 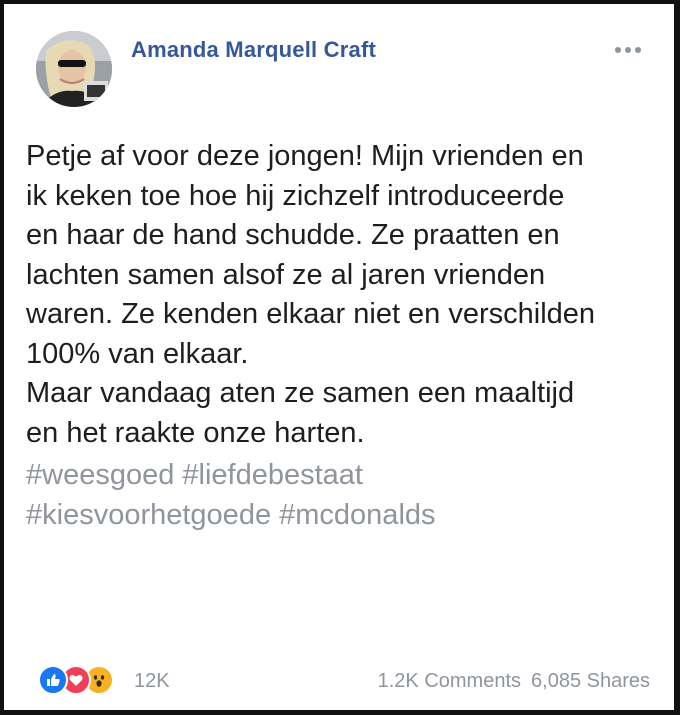 What do you see at coordinates (195, 432) in the screenshot?
I see `post-text-line: en het raakte onze harten.` at bounding box center [195, 432].